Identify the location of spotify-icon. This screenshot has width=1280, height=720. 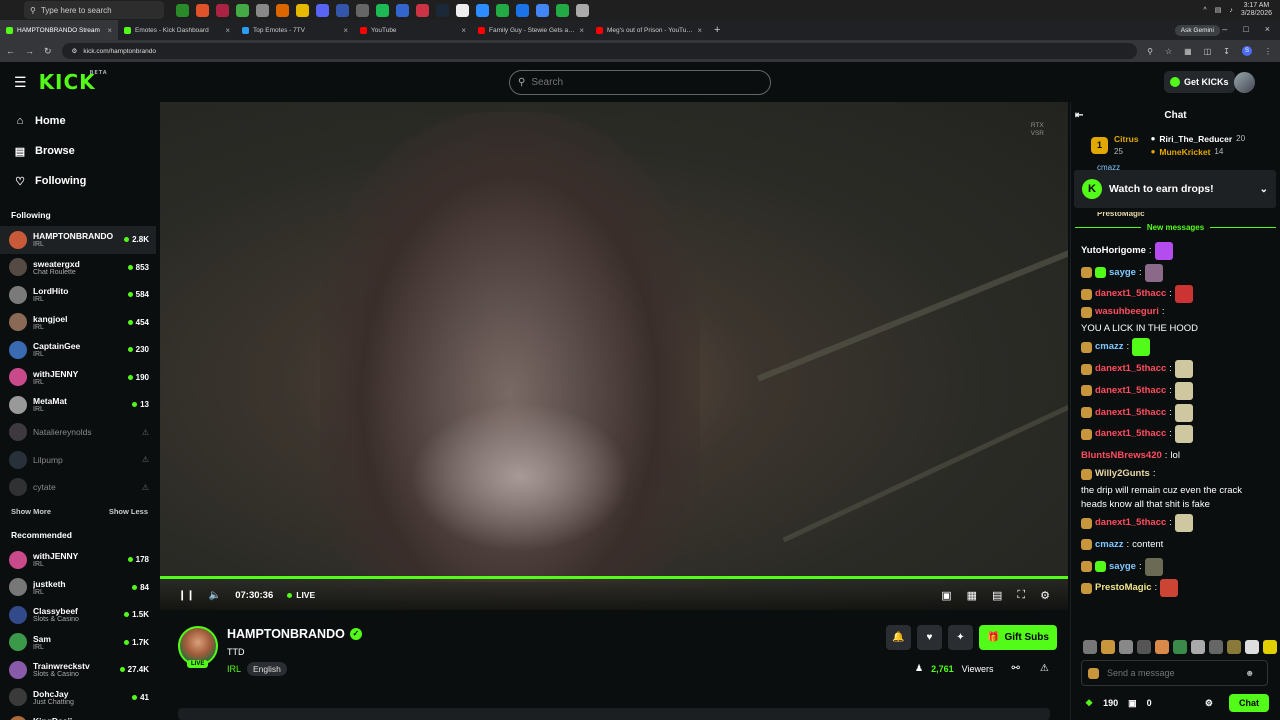
(382, 10).